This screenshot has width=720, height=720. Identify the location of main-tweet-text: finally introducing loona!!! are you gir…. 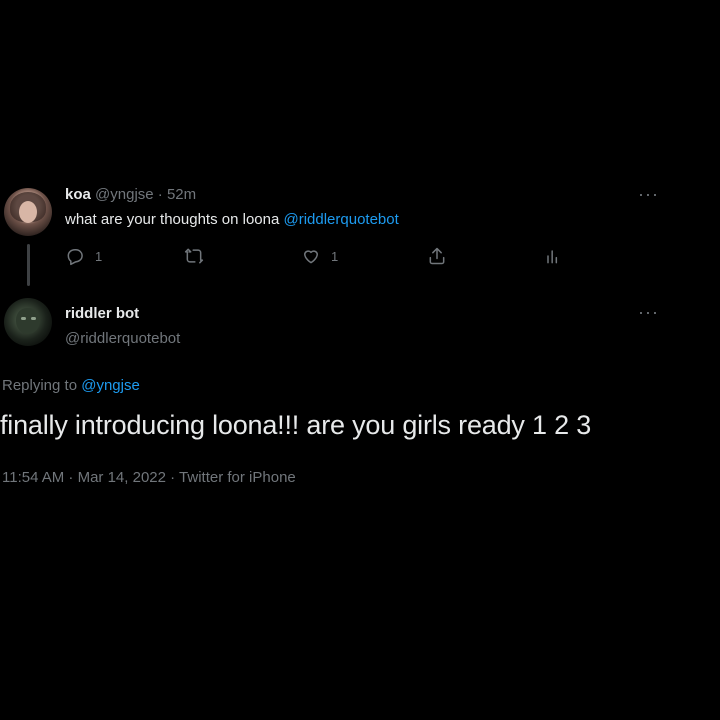
(296, 425).